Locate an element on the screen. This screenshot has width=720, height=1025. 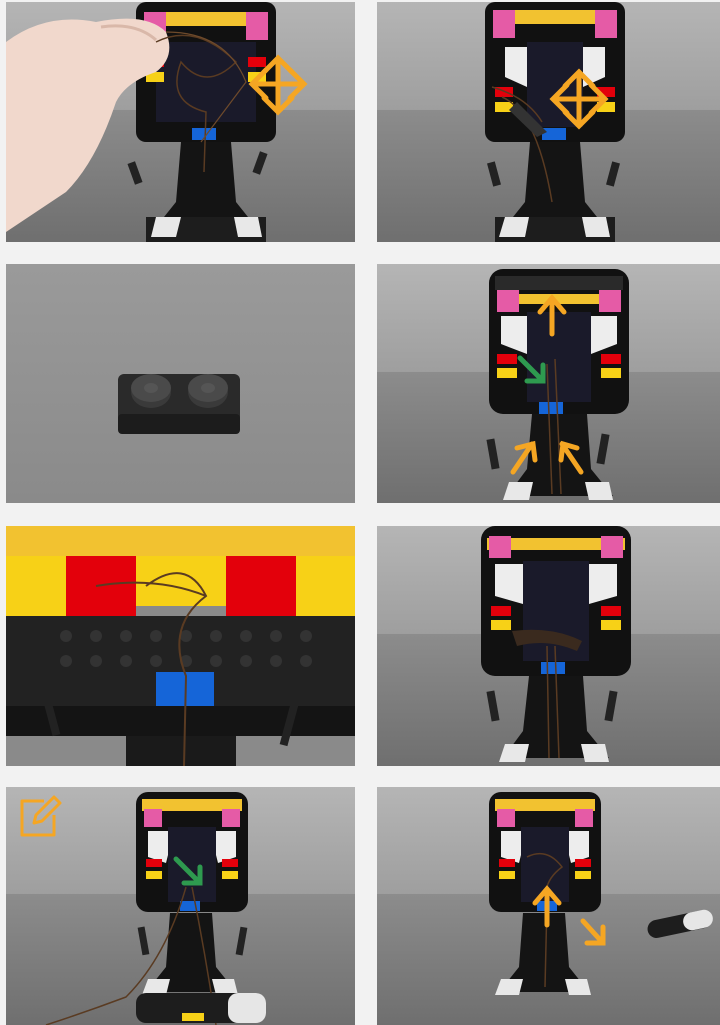
edit-icon is located at coordinates (41, 816).